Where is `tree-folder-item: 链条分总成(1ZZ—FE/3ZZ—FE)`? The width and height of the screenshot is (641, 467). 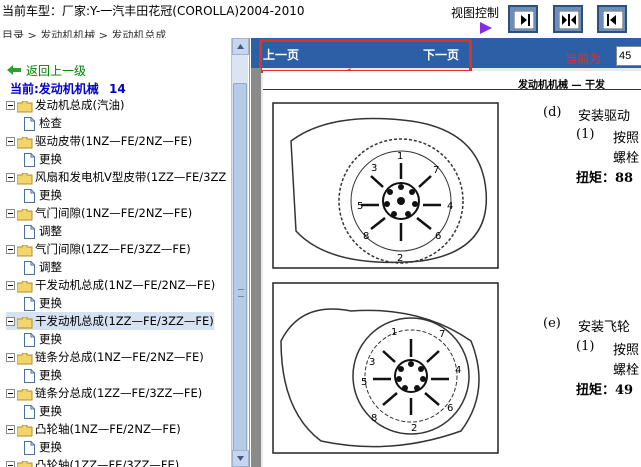 tree-folder-item: 链条分总成(1ZZ—FE/3ZZ—FE) is located at coordinates (104, 393).